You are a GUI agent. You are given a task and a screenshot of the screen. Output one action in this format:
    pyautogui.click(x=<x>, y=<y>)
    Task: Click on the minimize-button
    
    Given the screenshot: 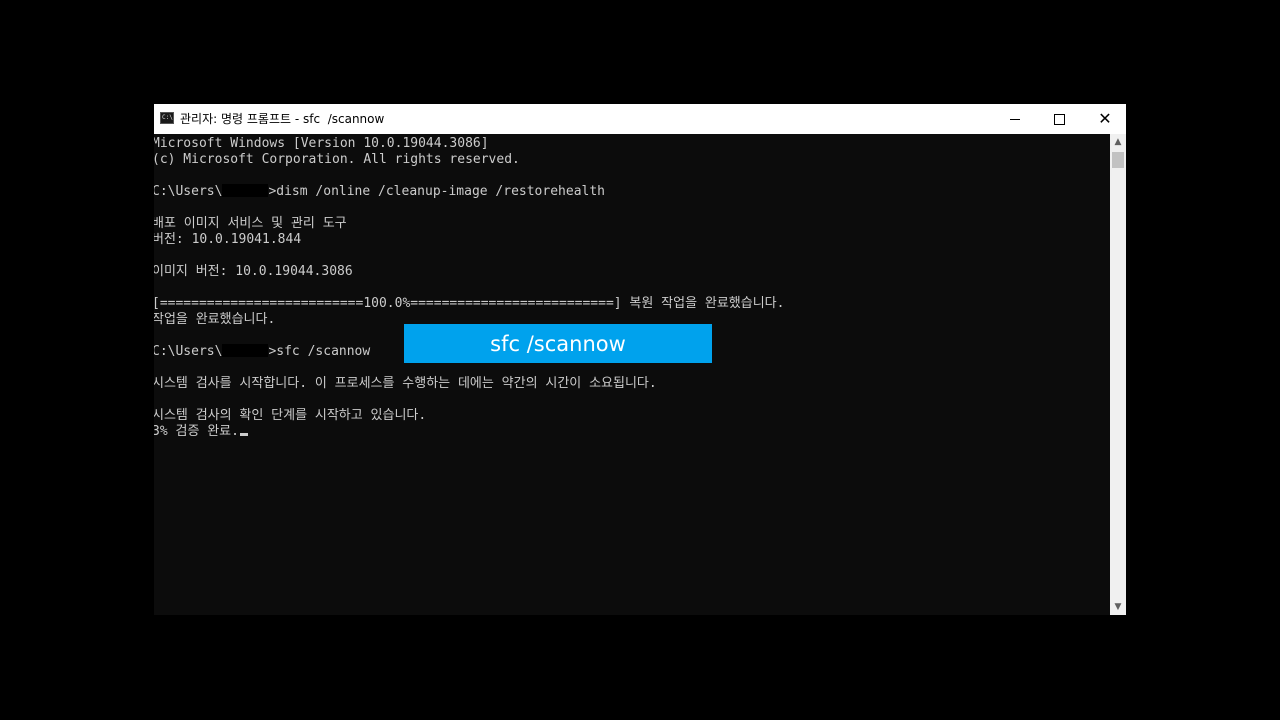 What is the action you would take?
    pyautogui.click(x=1015, y=119)
    